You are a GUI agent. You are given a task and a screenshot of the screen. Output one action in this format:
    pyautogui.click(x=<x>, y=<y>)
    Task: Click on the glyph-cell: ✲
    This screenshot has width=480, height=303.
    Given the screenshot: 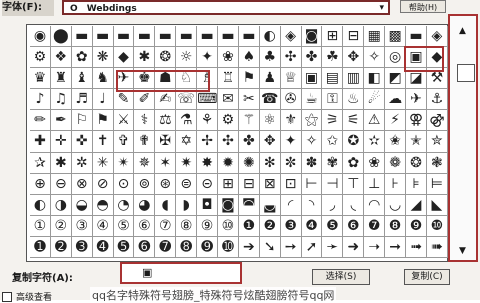 What is the action you would take?
    pyautogui.click(x=82, y=163)
    